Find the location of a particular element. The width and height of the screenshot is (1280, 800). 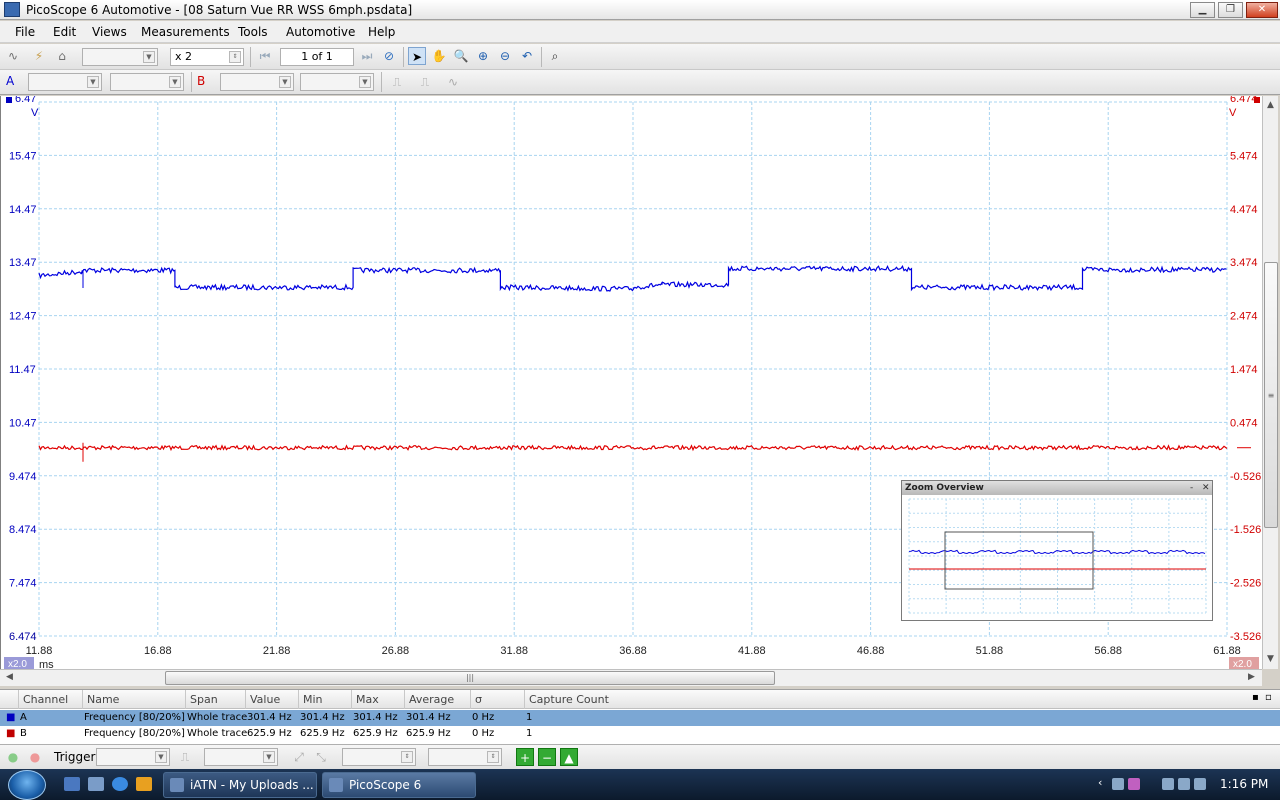

system-clock: 1:16 PM is located at coordinates (1244, 784).